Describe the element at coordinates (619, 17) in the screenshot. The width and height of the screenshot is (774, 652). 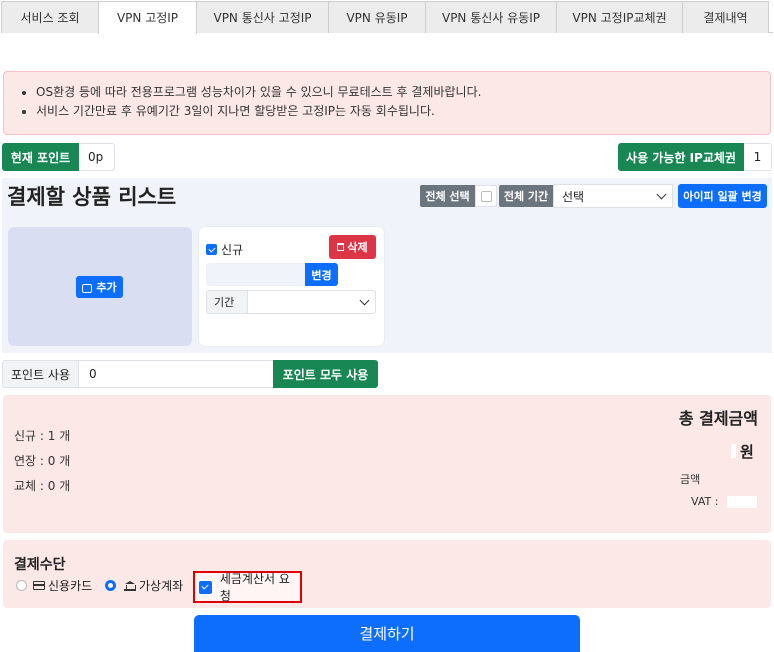
I see `tab-vpn-ip-change-ticket: VPN 고정IP교체권` at that location.